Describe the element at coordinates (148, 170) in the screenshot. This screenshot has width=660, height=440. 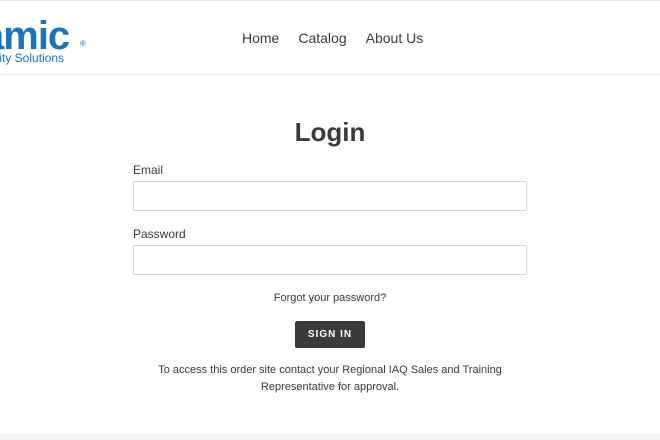
I see `email-label: Email` at that location.